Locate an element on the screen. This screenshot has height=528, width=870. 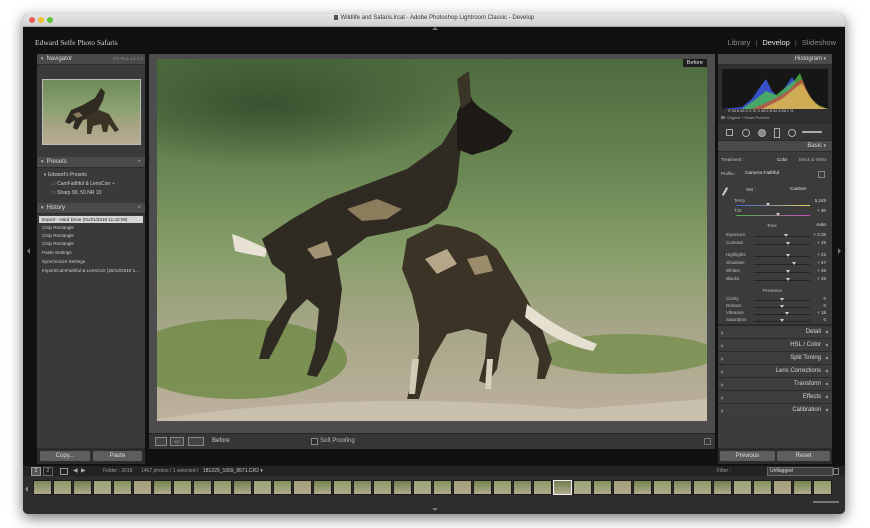
clear-history-icon: × is located at coordinates (139, 208).